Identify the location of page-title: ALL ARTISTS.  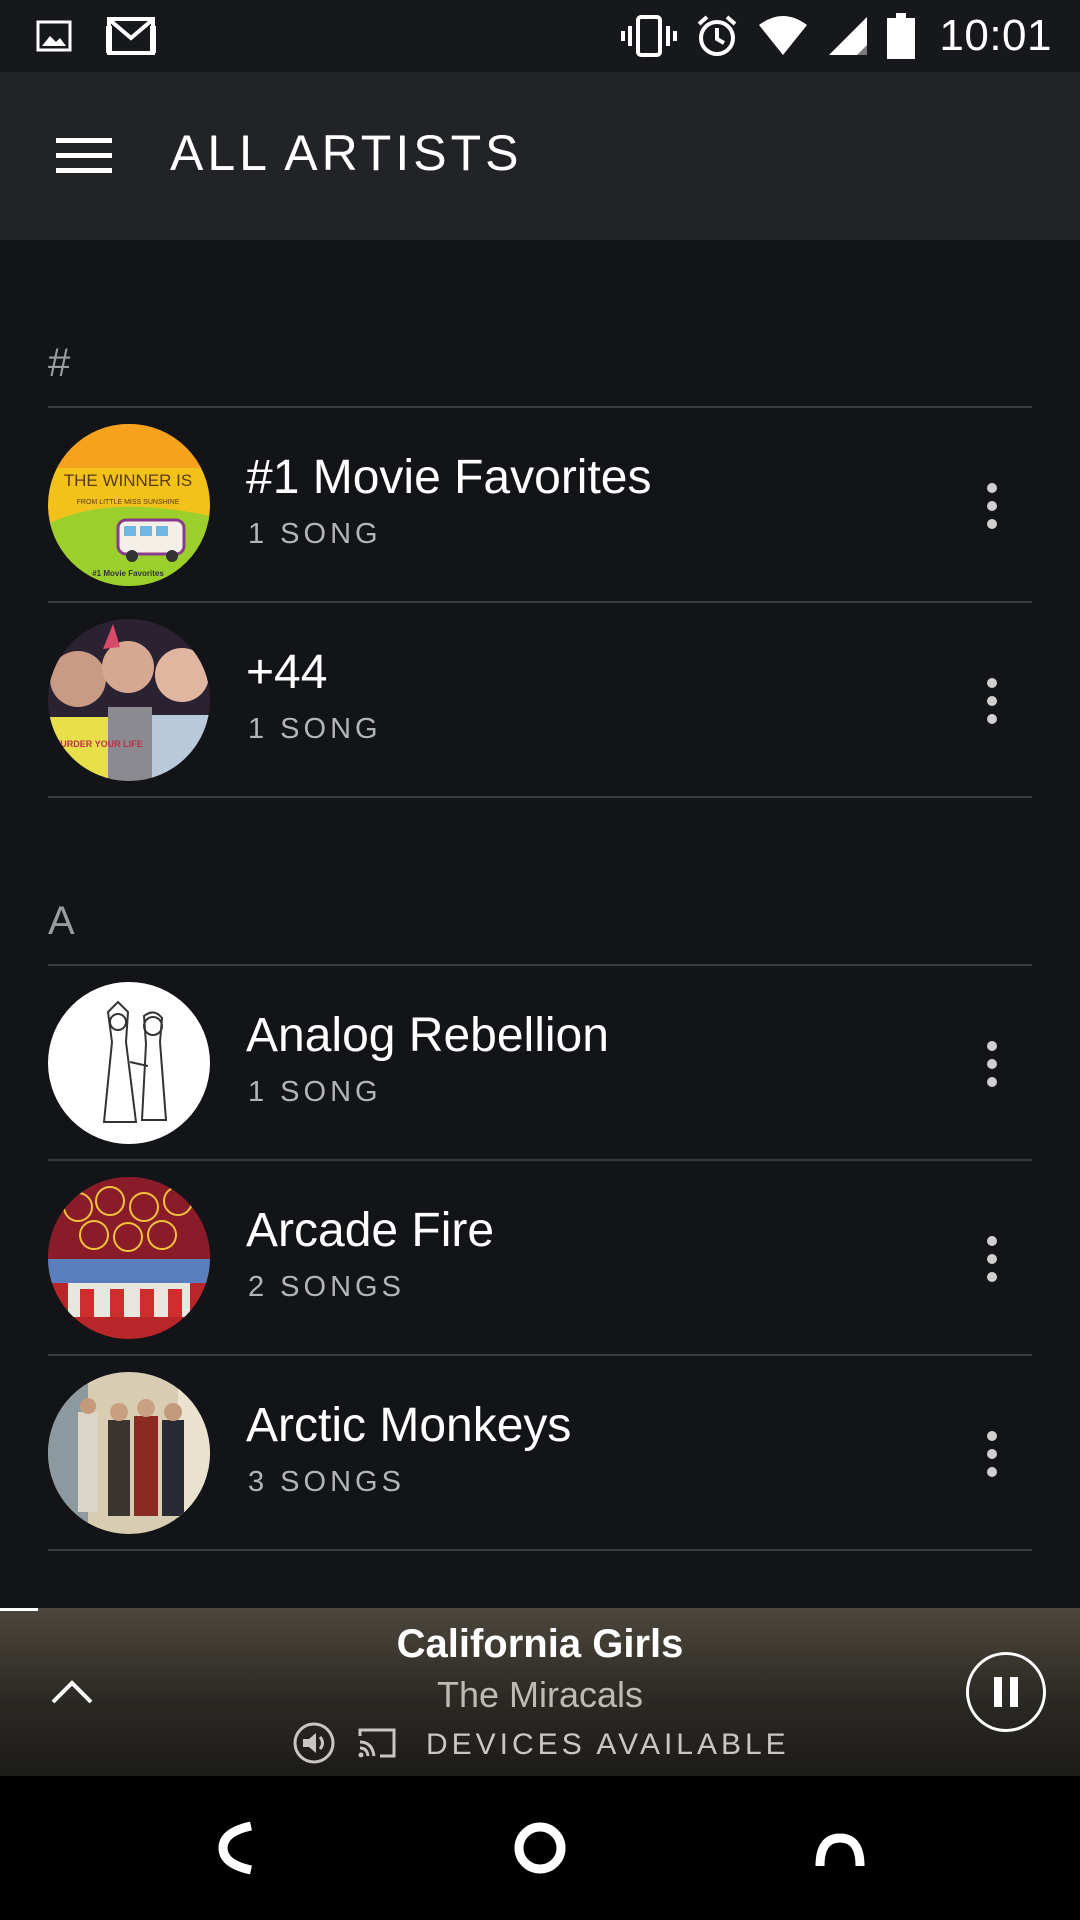
(346, 153).